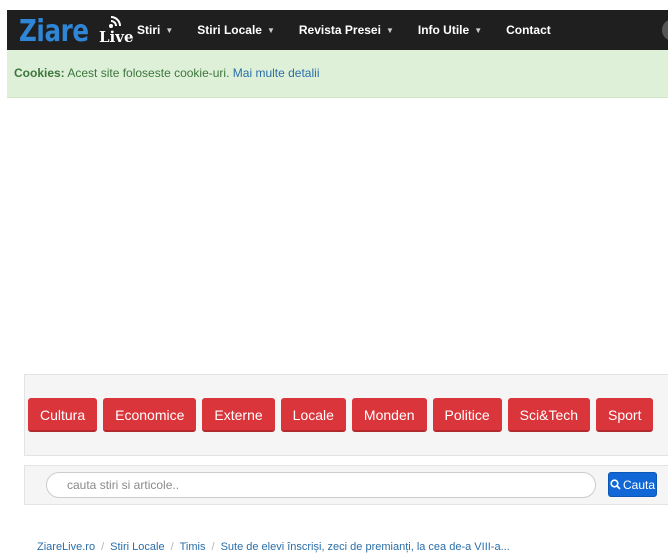  Describe the element at coordinates (63, 415) in the screenshot. I see `category-button-cultura: Cultura` at that location.